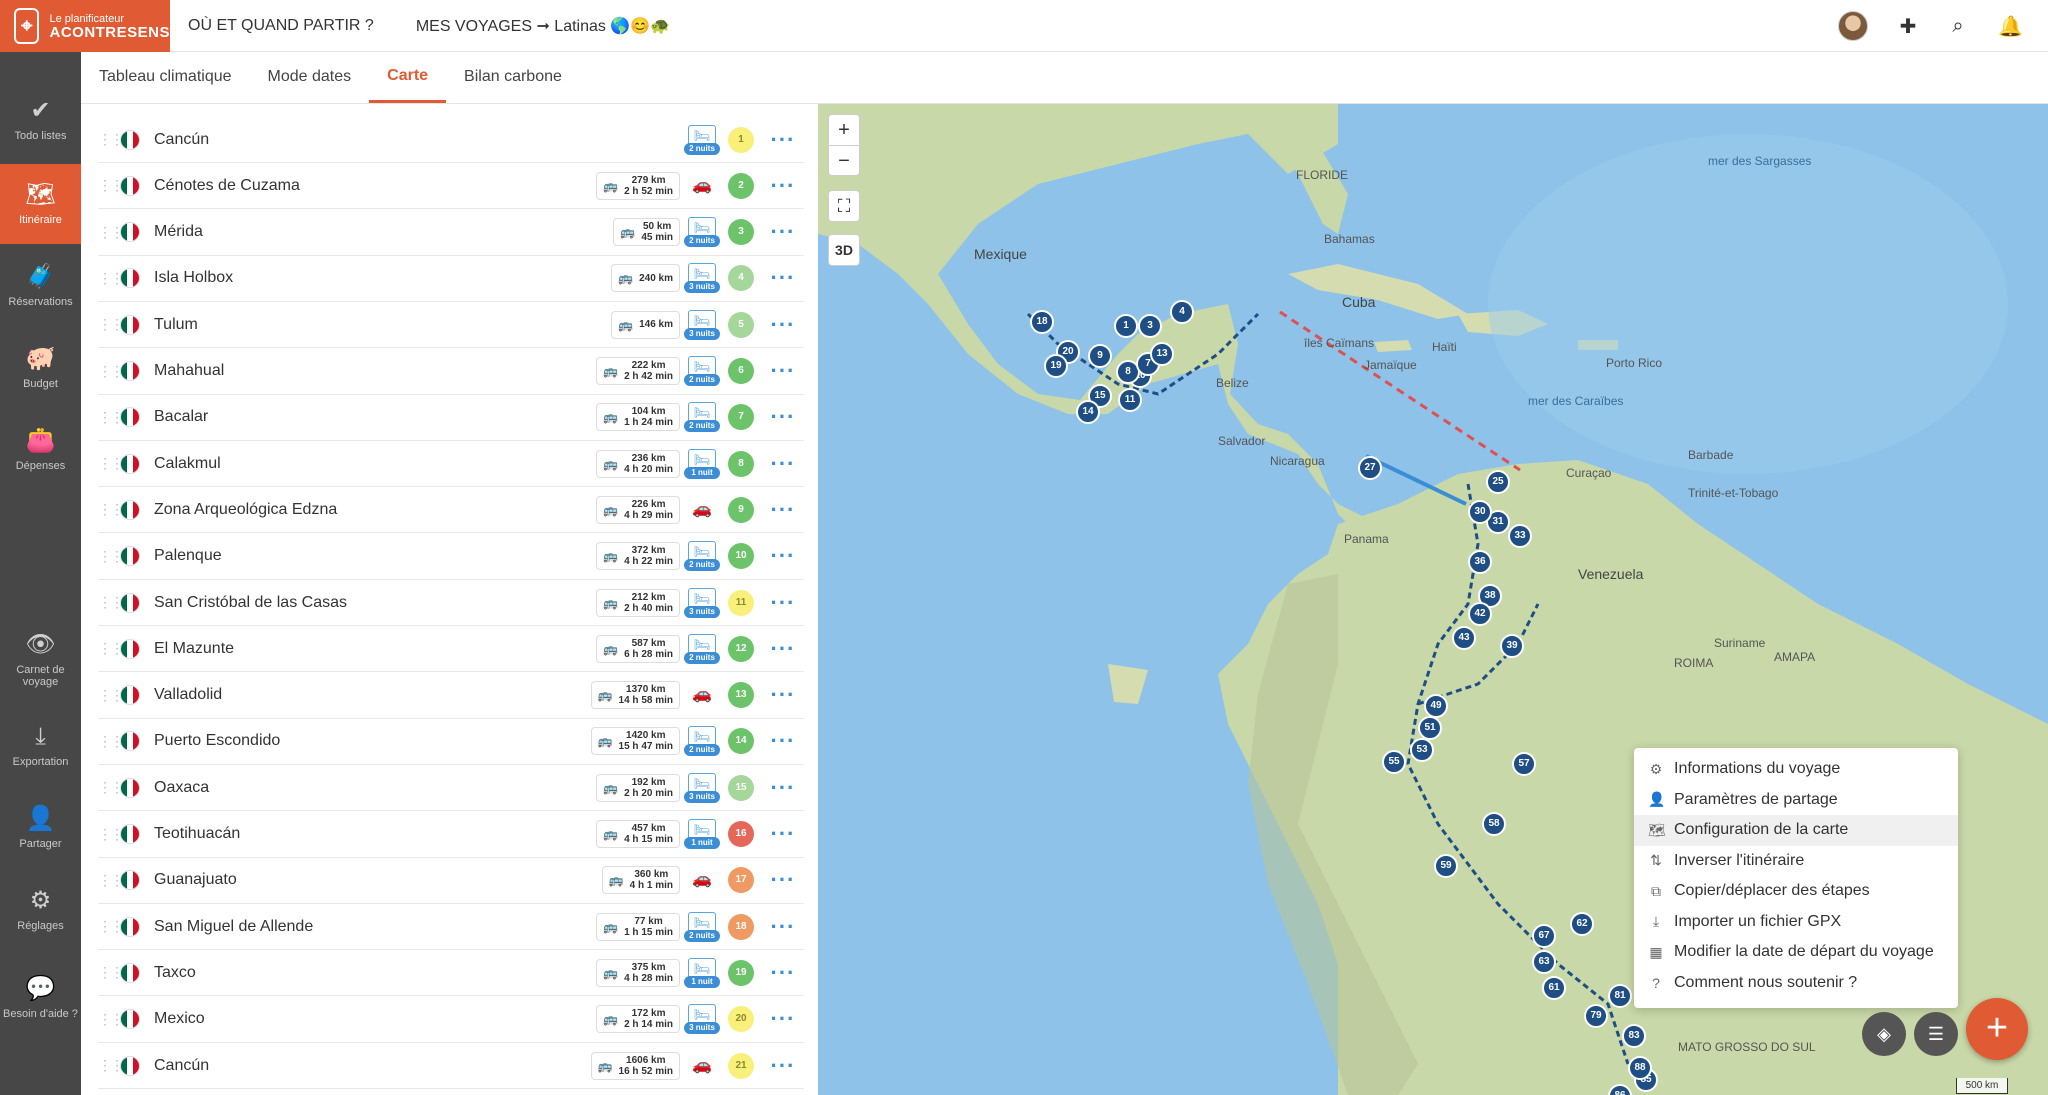  I want to click on step-name: Mahahual, so click(375, 371).